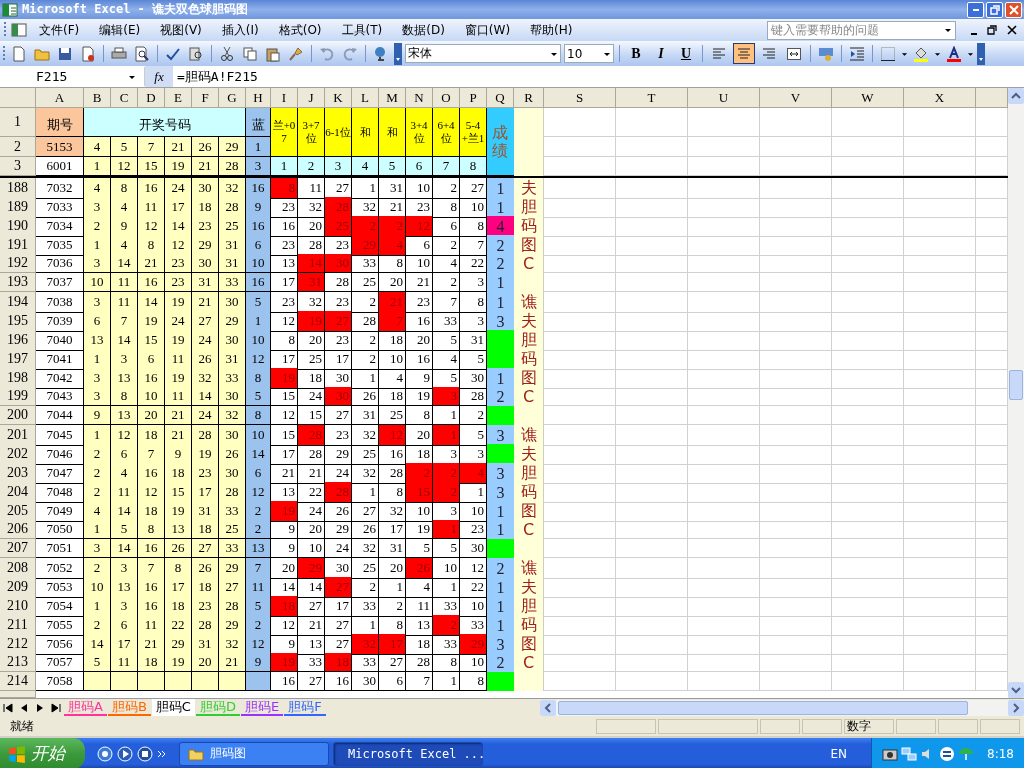 This screenshot has height=768, width=1024. Describe the element at coordinates (839, 753) in the screenshot. I see `language-indicator: EN` at that location.